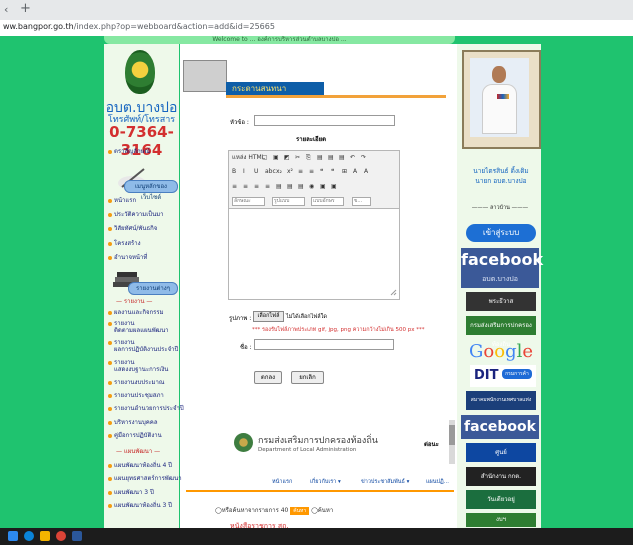 This screenshot has width=633, height=545. I want to click on search-go-button: ค้นหา, so click(300, 511).